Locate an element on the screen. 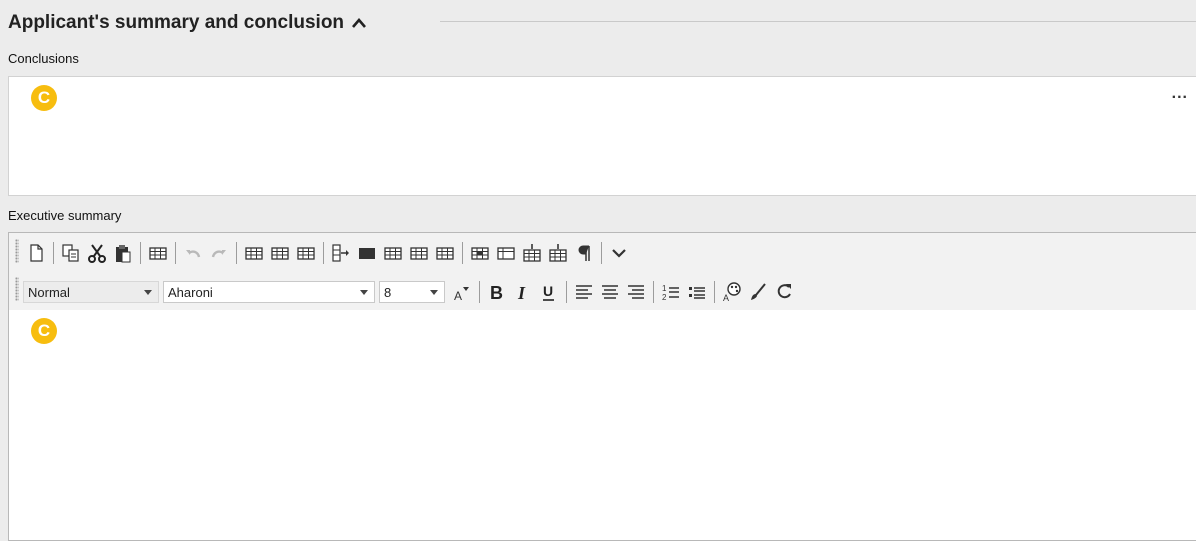 The image size is (1196, 541). paste-button is located at coordinates (123, 253).